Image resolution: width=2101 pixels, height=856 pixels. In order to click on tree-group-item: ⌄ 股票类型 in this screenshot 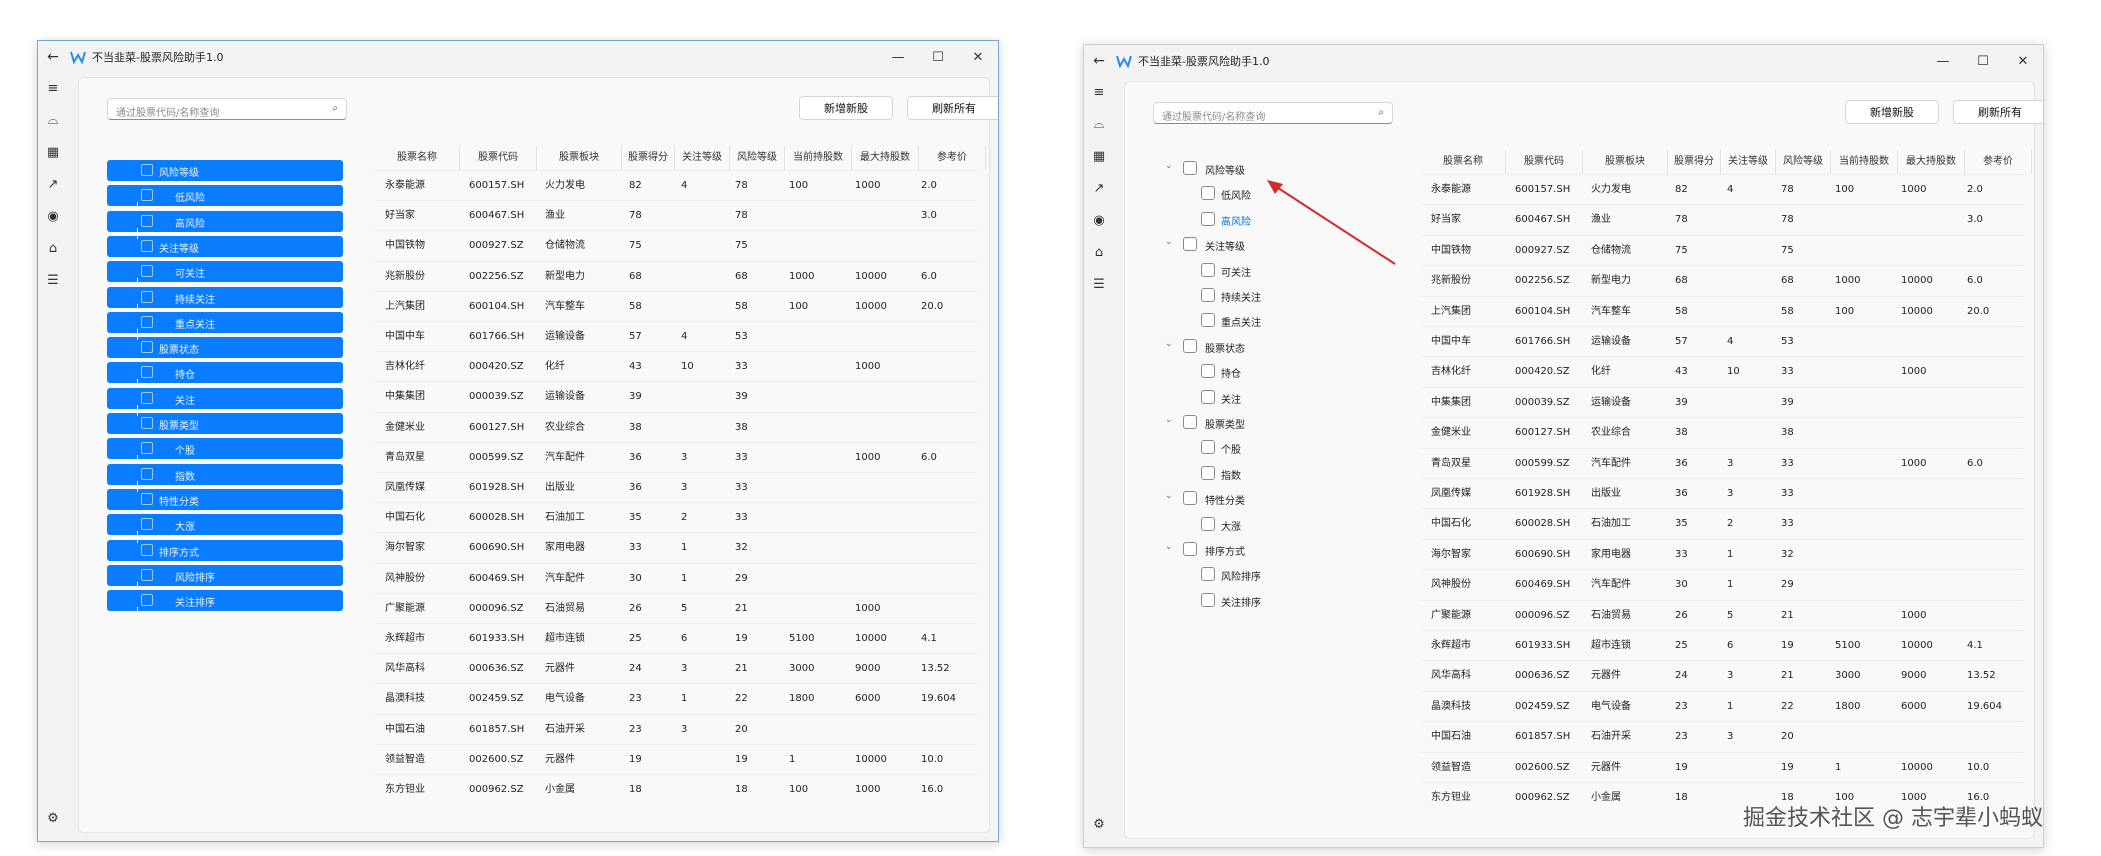, I will do `click(1265, 422)`.